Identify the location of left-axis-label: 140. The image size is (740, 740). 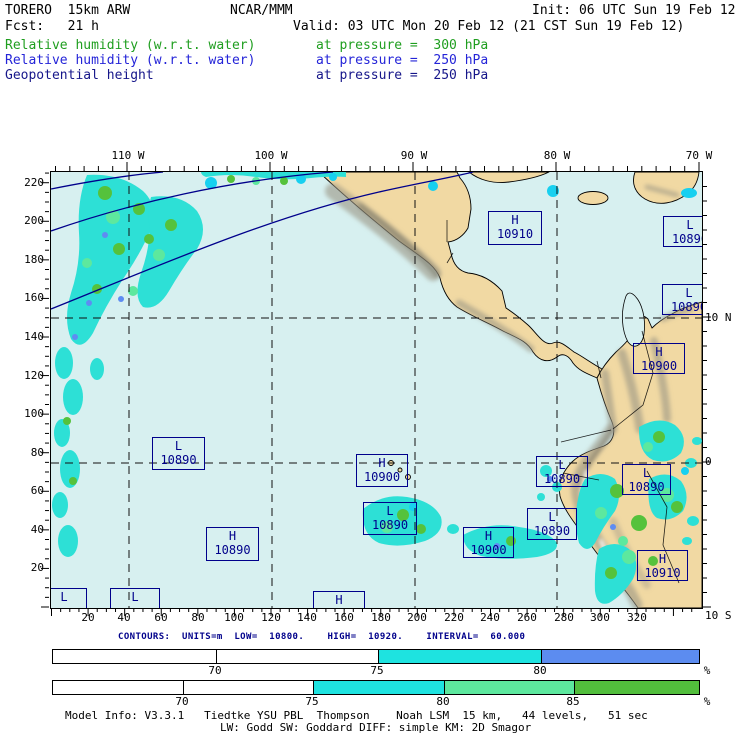
(34, 336).